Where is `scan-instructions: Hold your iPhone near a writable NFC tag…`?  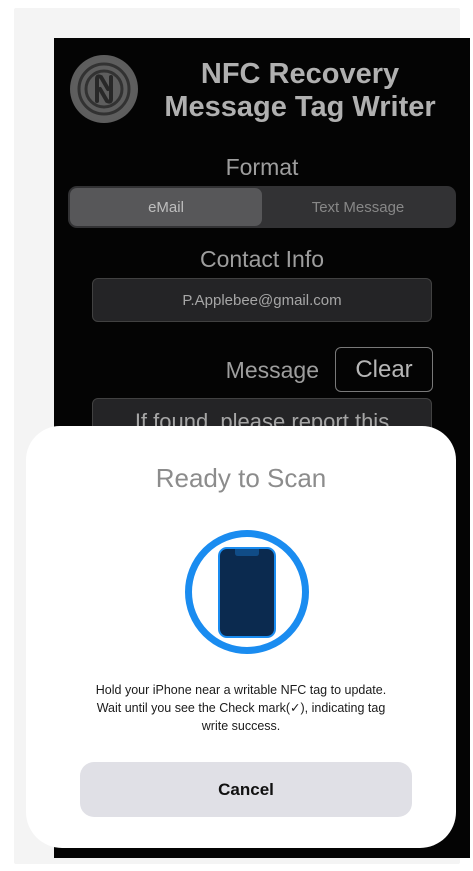 scan-instructions: Hold your iPhone near a writable NFC tag… is located at coordinates (241, 708).